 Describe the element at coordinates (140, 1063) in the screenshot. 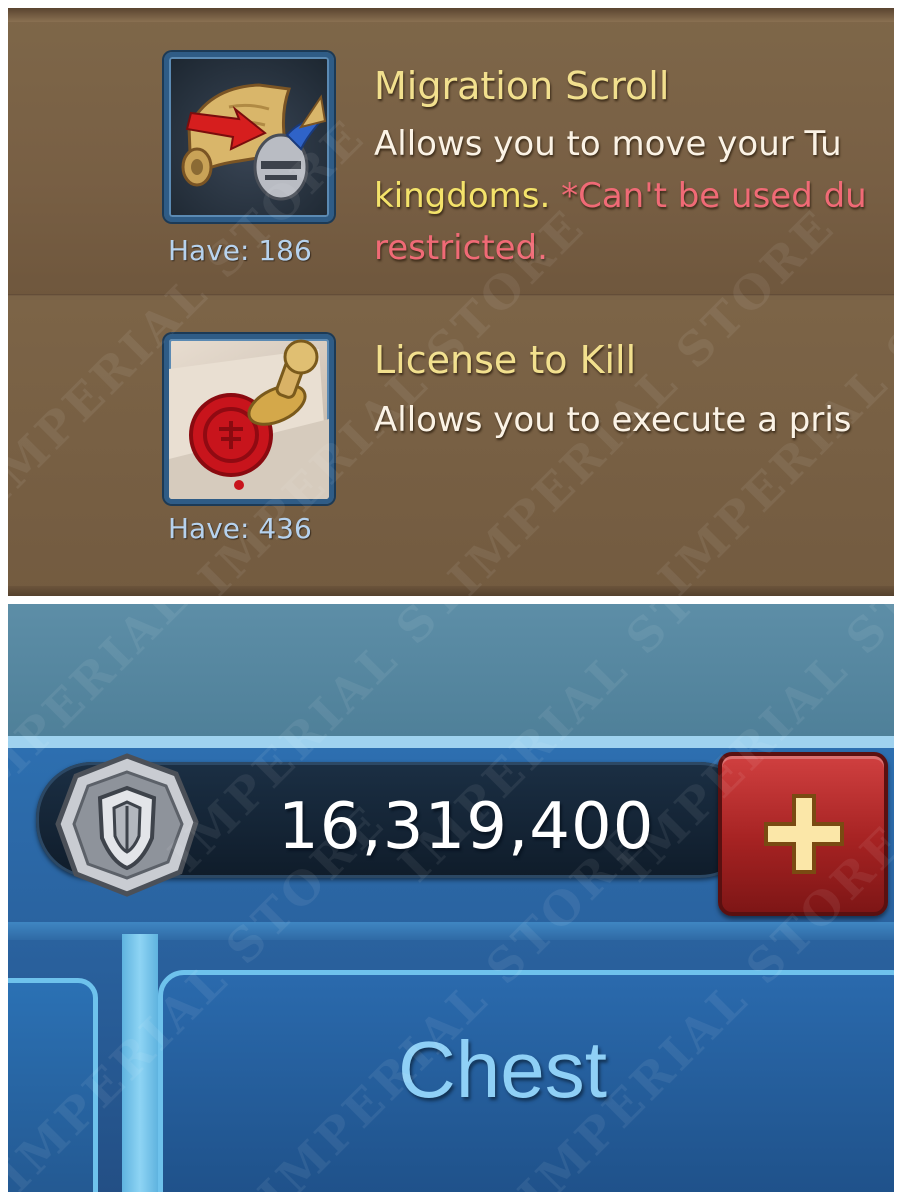

I see `tab-connector` at that location.